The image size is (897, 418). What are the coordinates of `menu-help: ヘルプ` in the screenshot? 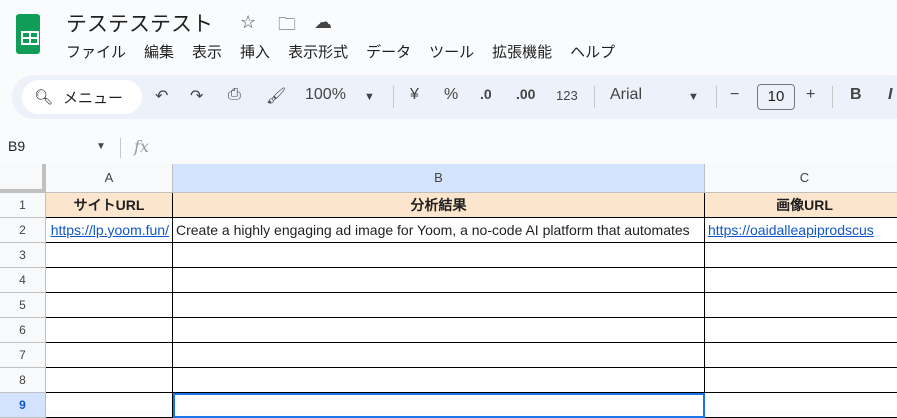 It's located at (592, 51).